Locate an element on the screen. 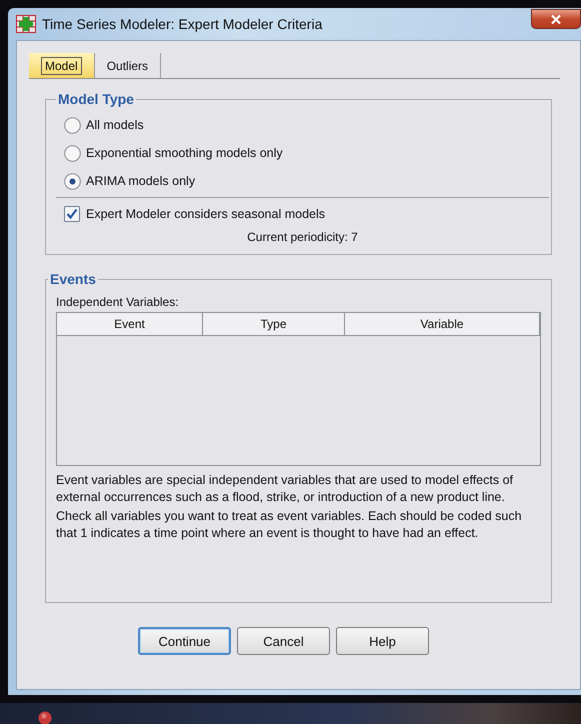 This screenshot has width=581, height=724. column-header: Event is located at coordinates (130, 324).